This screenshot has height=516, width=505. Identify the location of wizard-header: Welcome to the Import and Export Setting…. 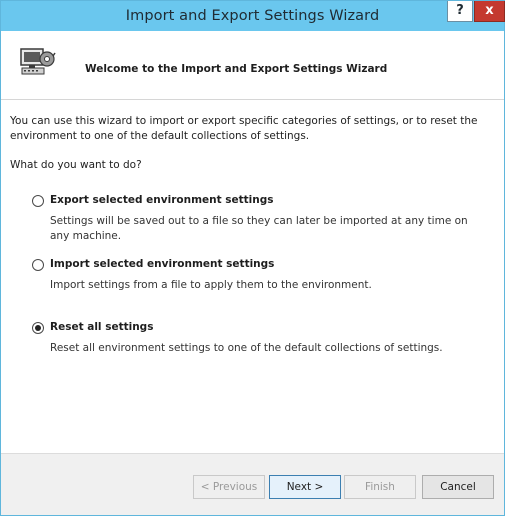
(252, 65).